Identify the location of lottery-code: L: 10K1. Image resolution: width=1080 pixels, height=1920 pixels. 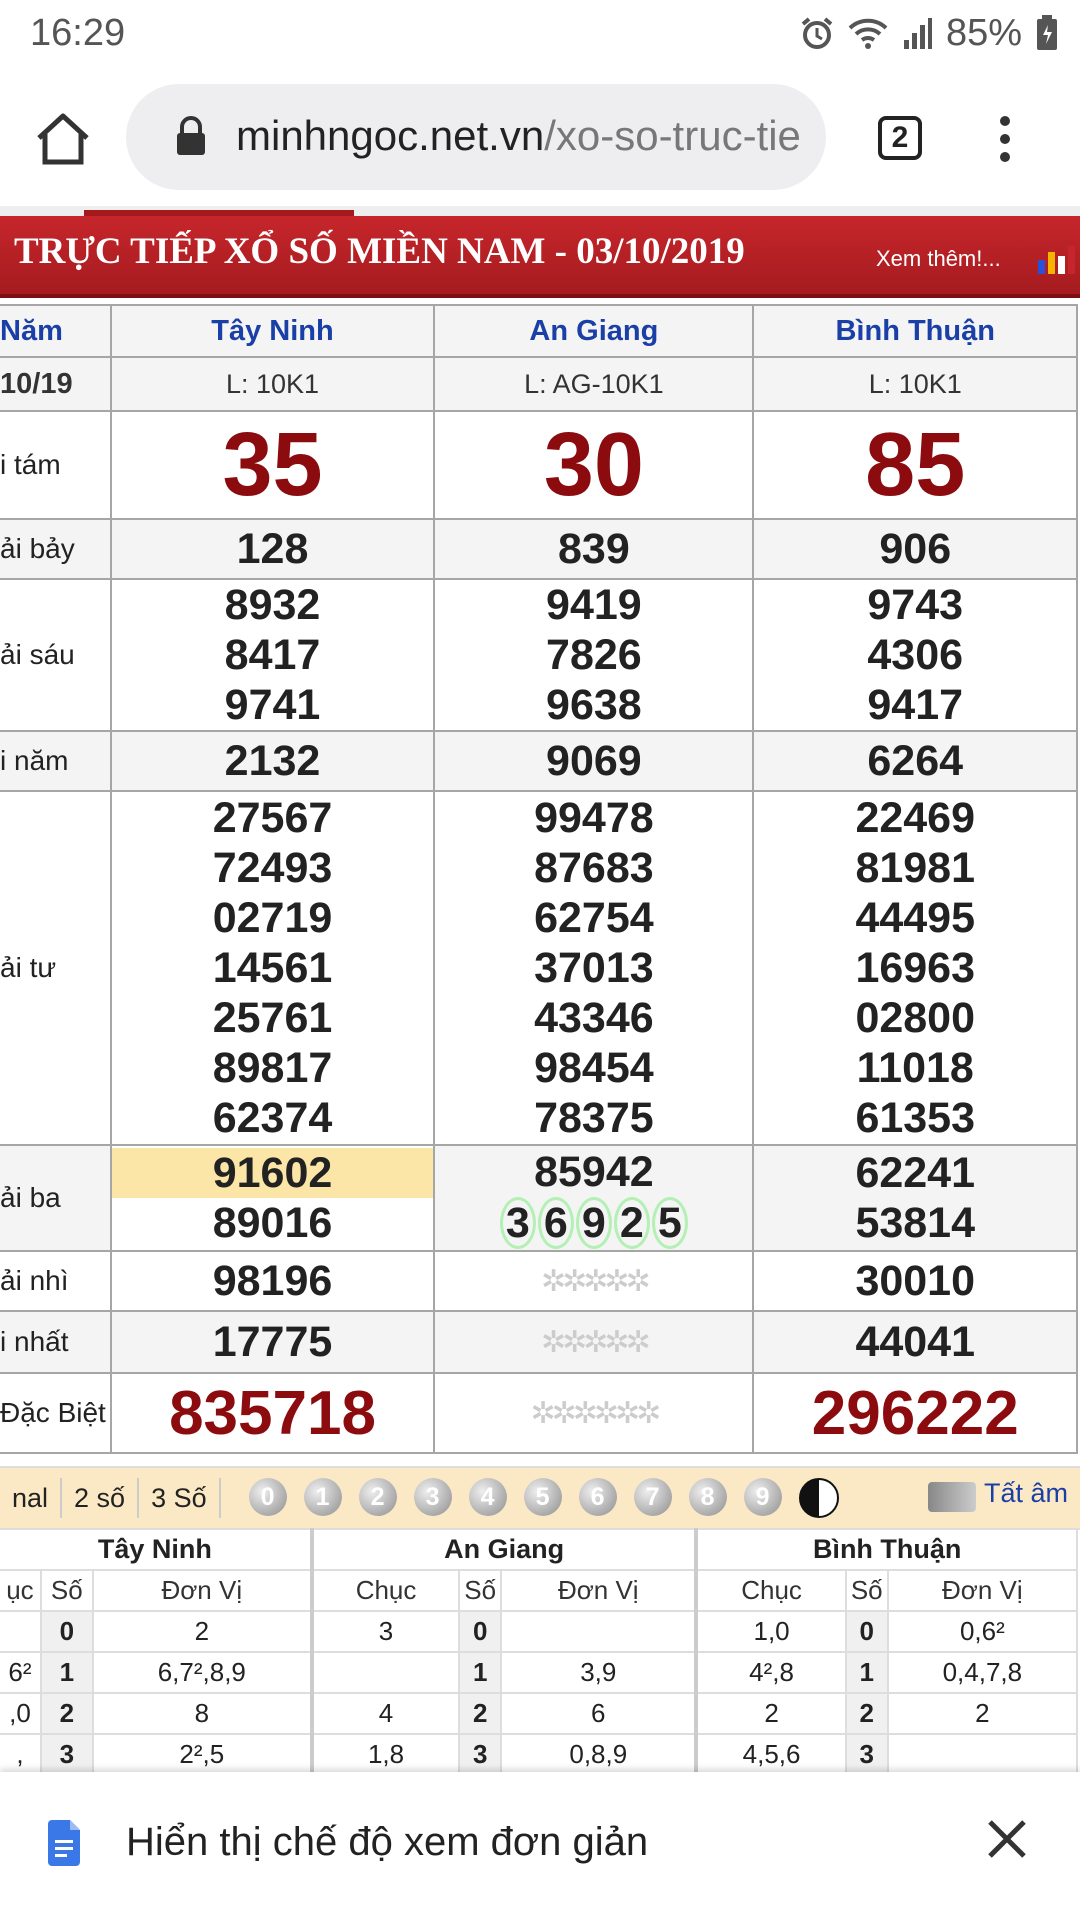
(272, 384).